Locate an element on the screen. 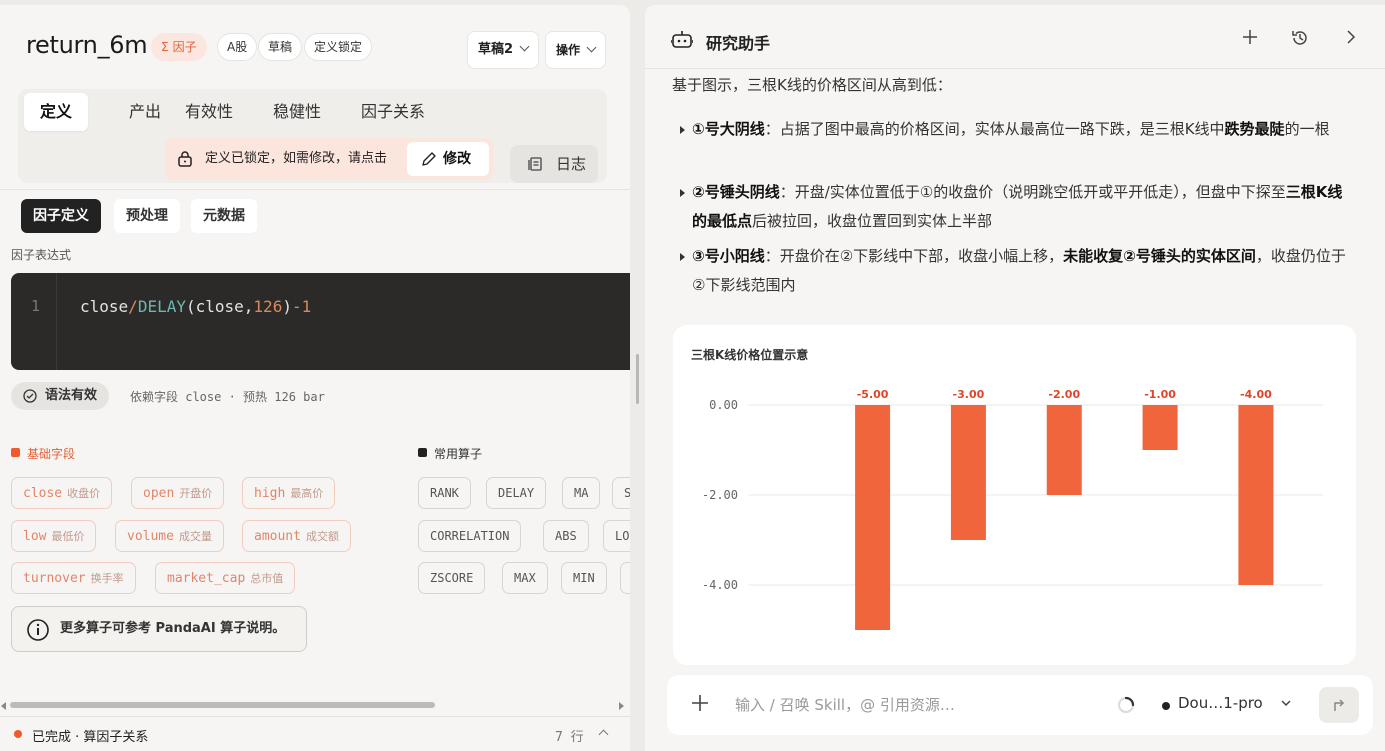  bar-value-label: -2.00 is located at coordinates (1064, 394).